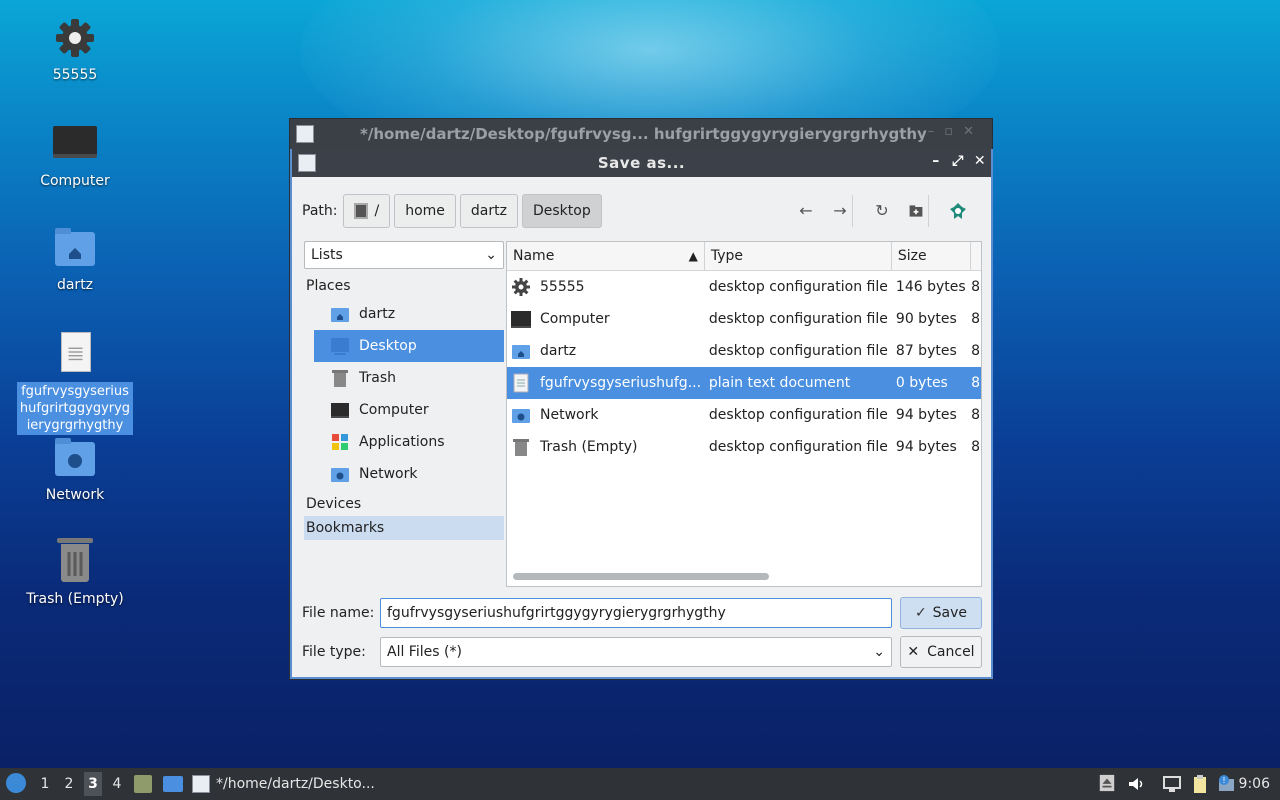 The image size is (1280, 800). I want to click on file-name: Computer, so click(575, 319).